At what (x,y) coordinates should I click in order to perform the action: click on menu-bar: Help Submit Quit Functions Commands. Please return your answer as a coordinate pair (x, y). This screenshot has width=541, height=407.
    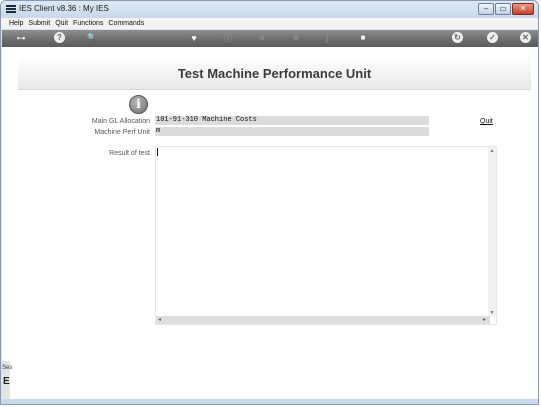
    Looking at the image, I should click on (269, 23).